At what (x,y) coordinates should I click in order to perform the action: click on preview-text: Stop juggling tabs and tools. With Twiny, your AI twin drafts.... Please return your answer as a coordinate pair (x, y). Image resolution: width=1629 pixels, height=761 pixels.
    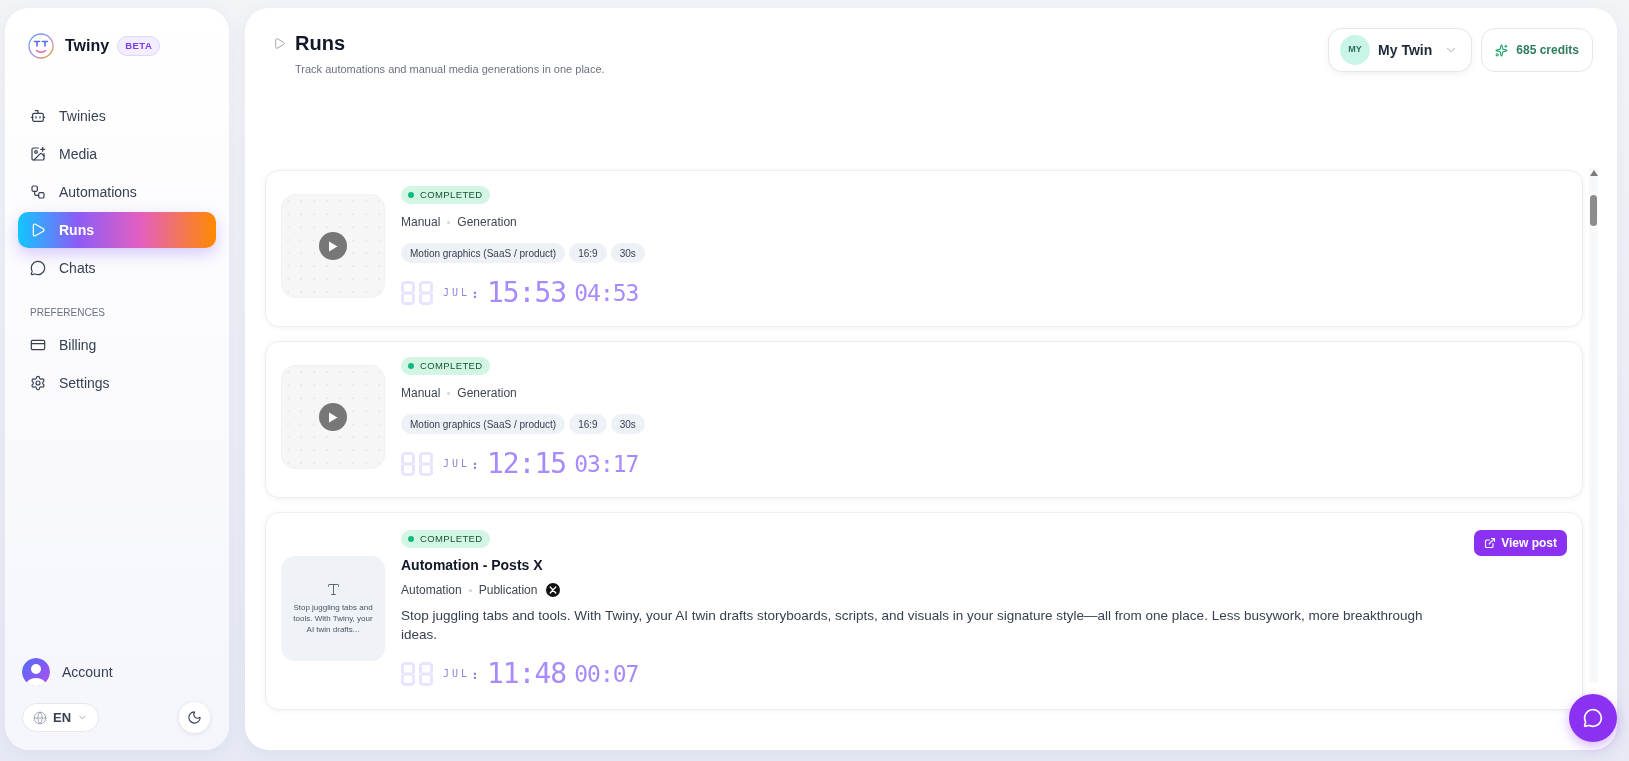
    Looking at the image, I should click on (333, 618).